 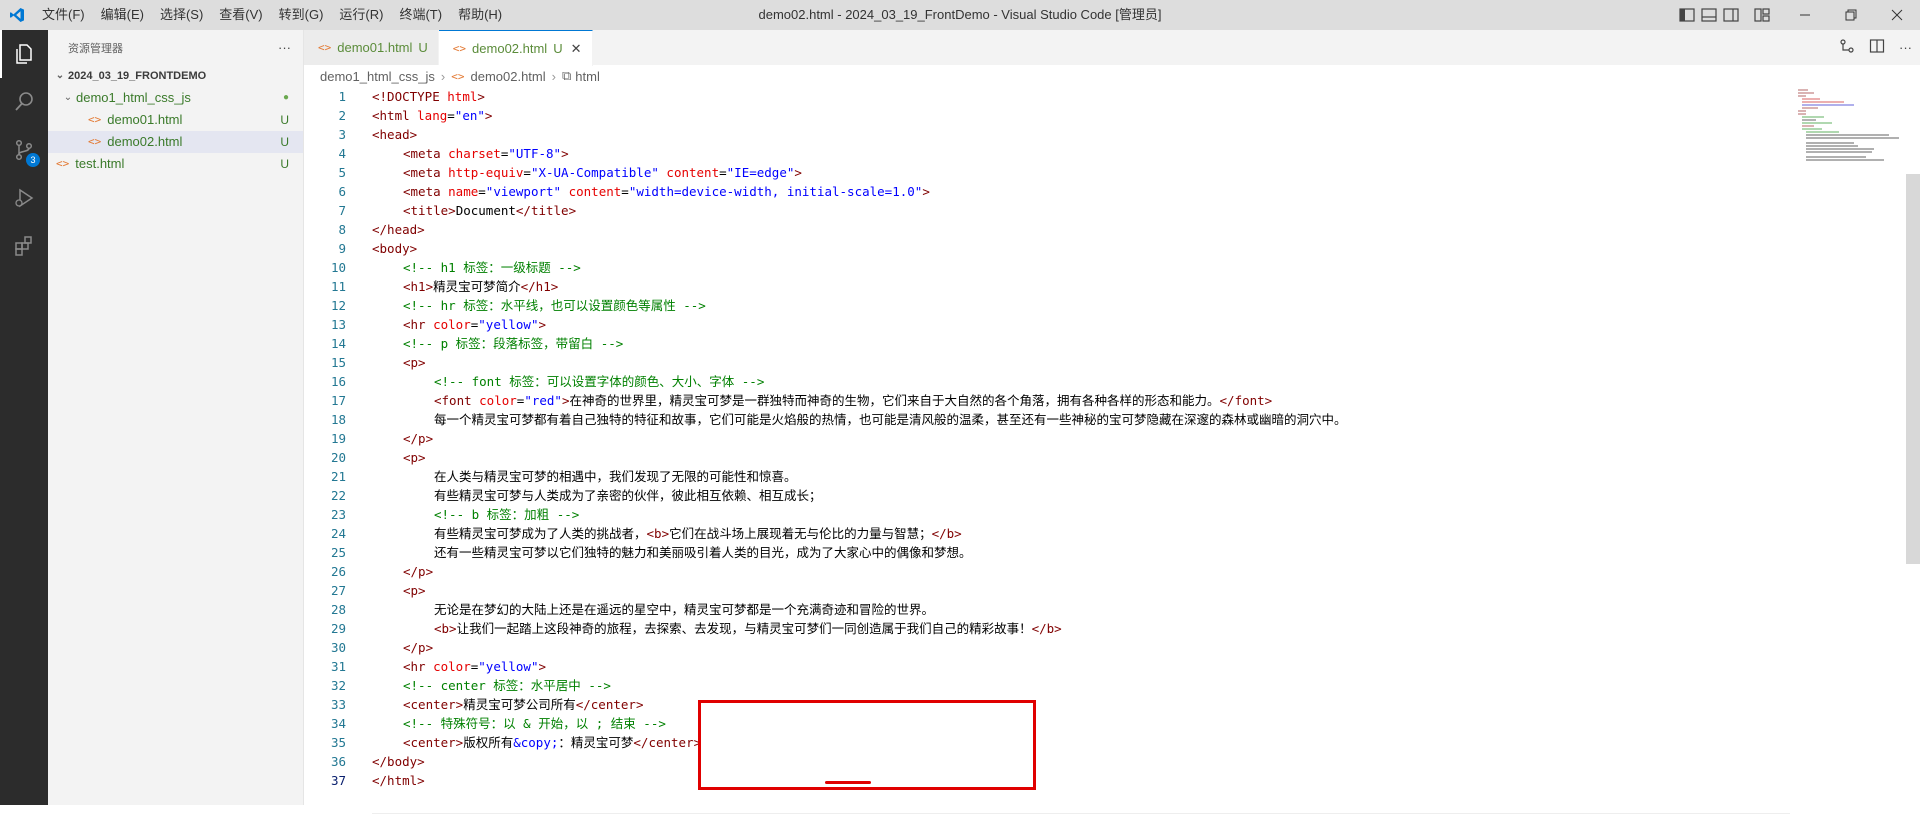 What do you see at coordinates (122, 15) in the screenshot?
I see `menu-edit: 编辑(E)` at bounding box center [122, 15].